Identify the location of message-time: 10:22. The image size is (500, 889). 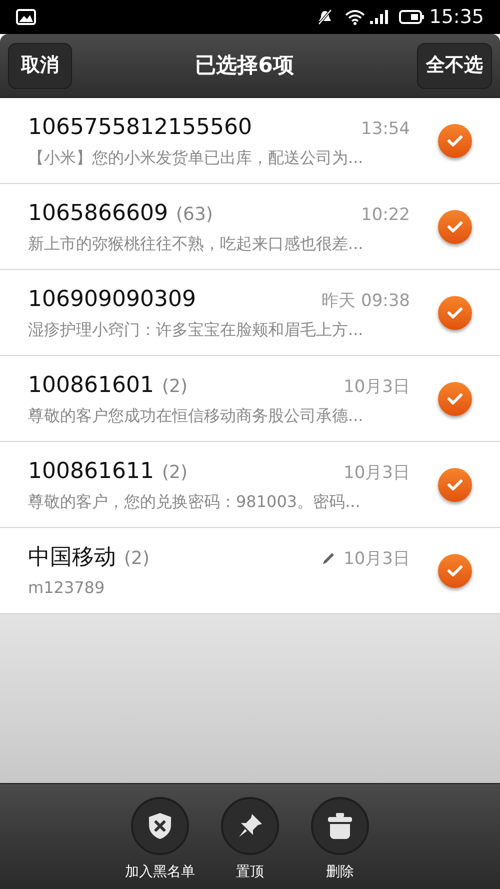
(385, 215).